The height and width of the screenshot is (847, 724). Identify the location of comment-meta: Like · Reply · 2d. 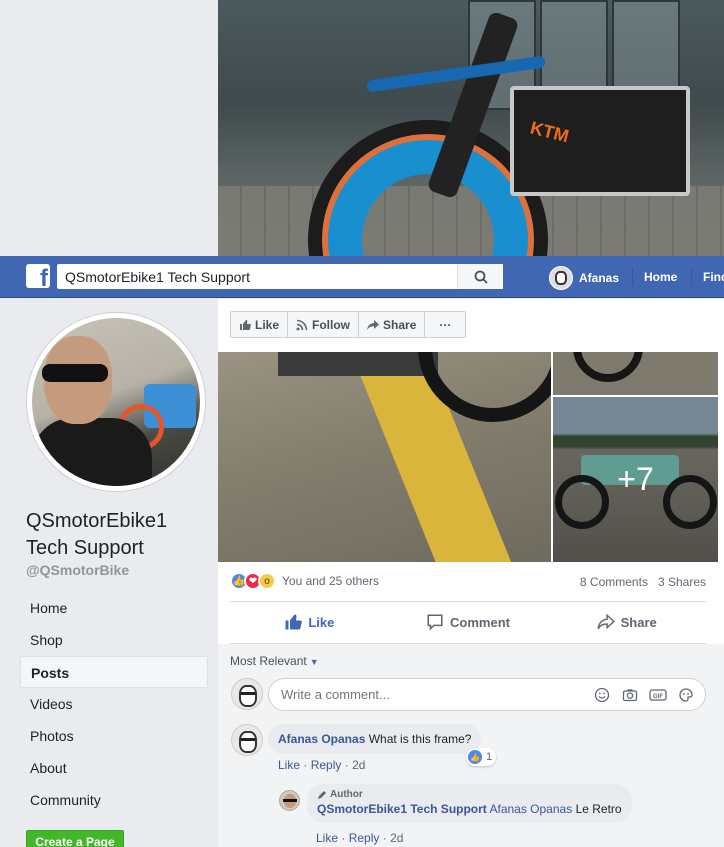
(321, 765).